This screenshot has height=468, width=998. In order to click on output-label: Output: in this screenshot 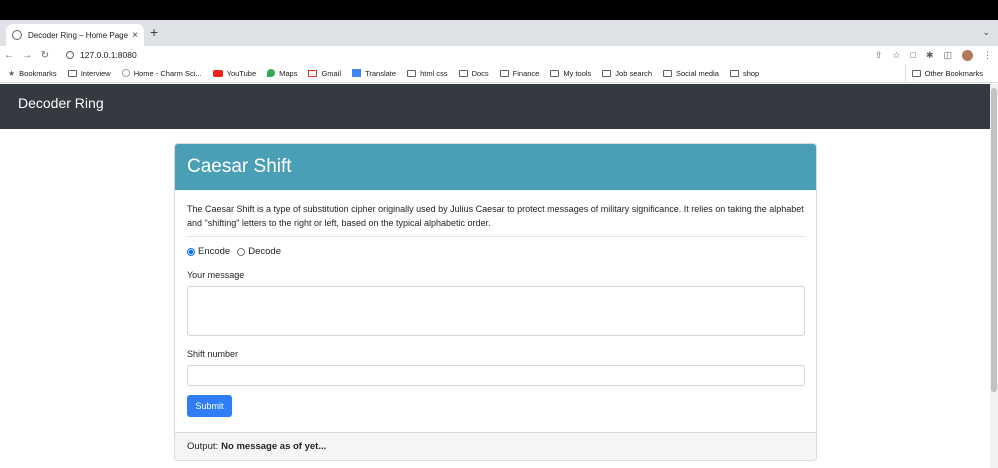, I will do `click(203, 446)`.